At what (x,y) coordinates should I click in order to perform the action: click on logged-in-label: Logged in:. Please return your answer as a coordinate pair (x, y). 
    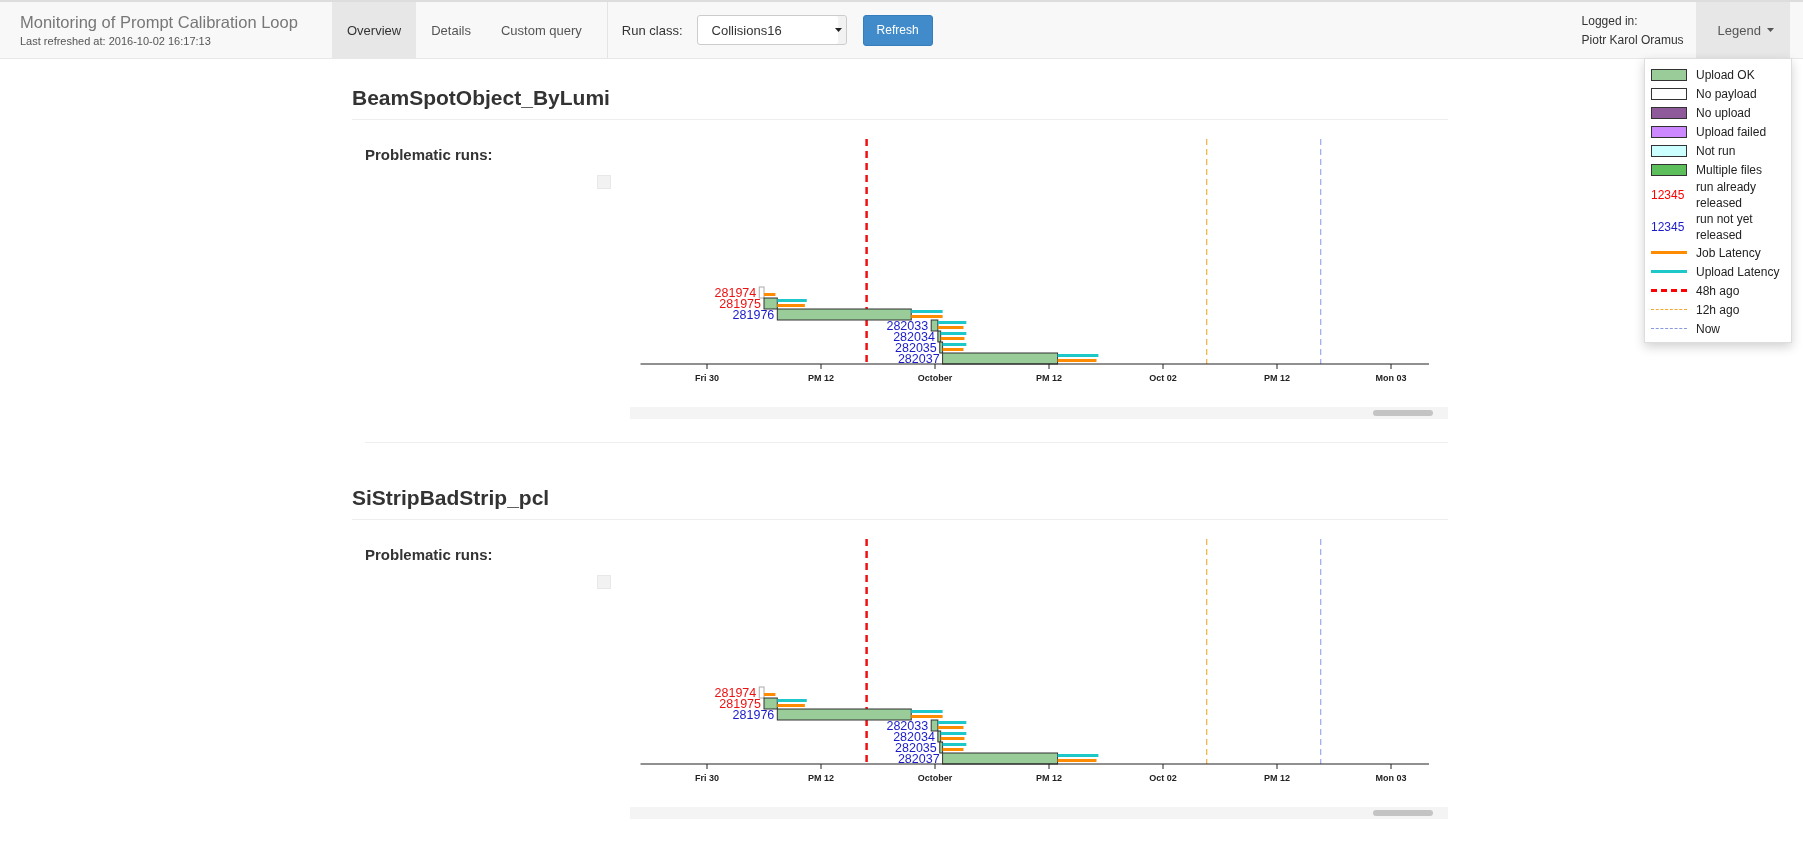
    Looking at the image, I should click on (1610, 20).